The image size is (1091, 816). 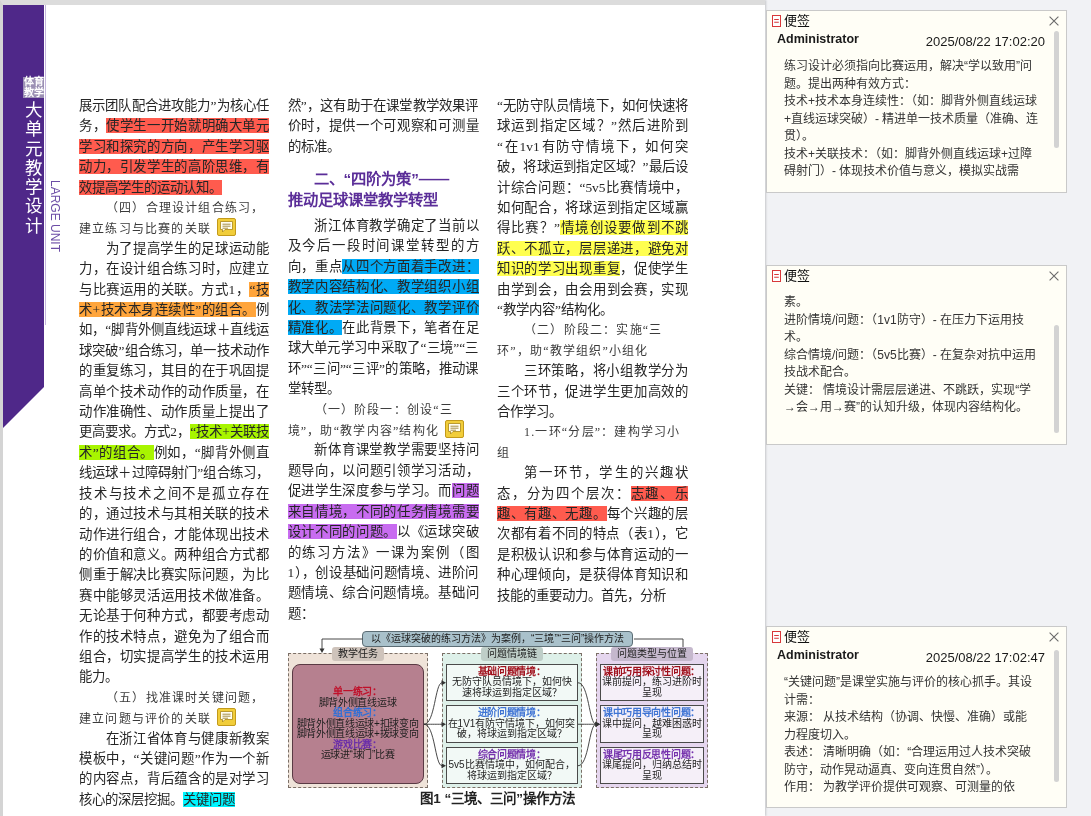 I want to click on item-heading: 综合问题情境：, so click(x=511, y=754).